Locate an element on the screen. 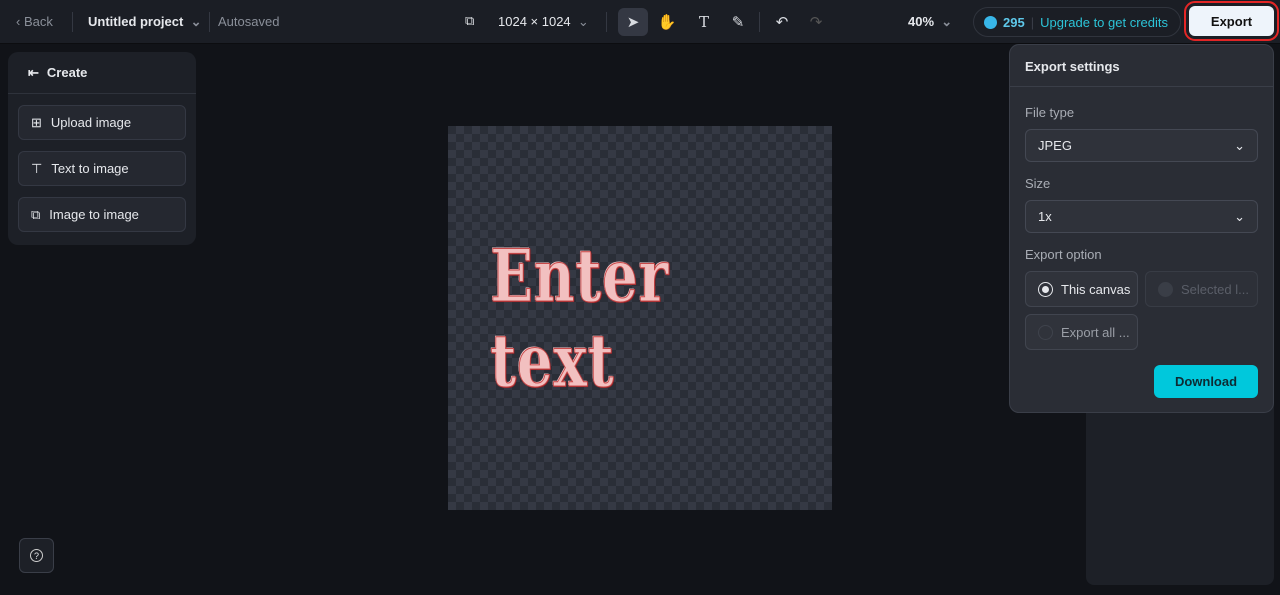 Image resolution: width=1280 pixels, height=595 pixels. file-type-select: JPEG ⌄ is located at coordinates (1141, 145).